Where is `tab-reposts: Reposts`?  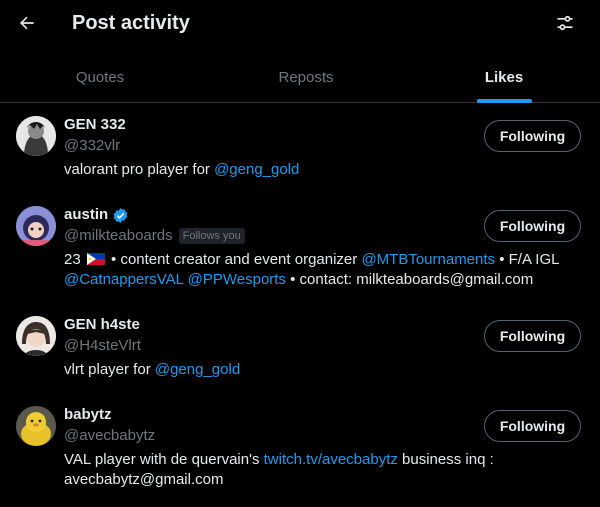 tab-reposts: Reposts is located at coordinates (306, 77).